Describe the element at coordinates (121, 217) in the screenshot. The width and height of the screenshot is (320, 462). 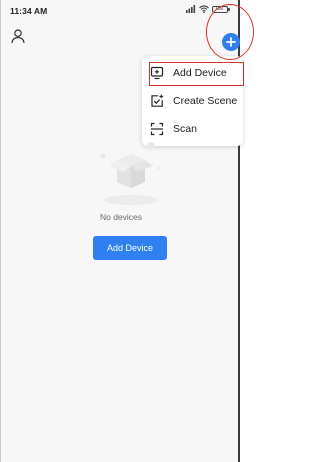
I see `empty-state-message: No devices` at that location.